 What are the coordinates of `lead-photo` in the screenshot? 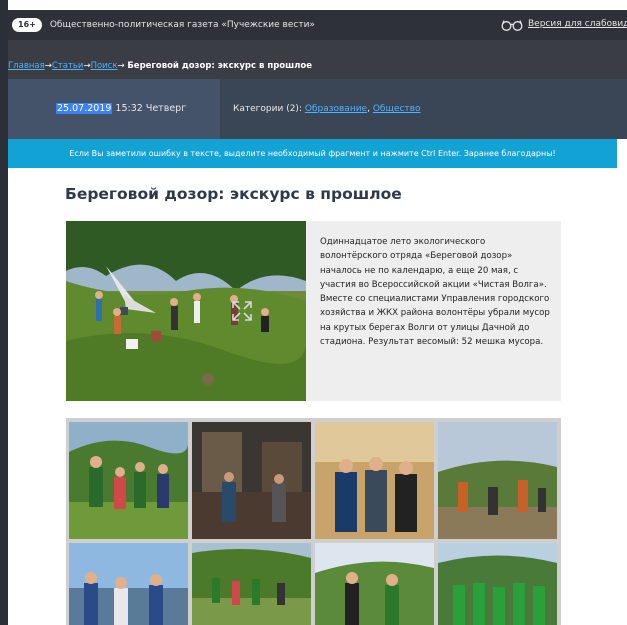 It's located at (186, 311).